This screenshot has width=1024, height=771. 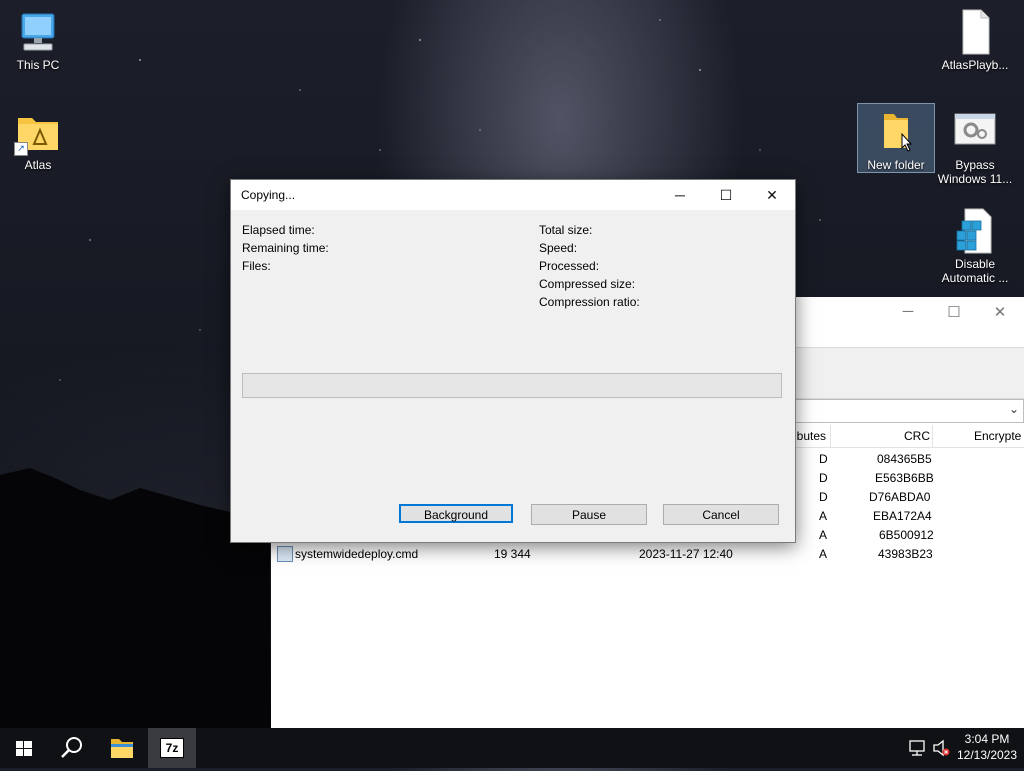 I want to click on desktop-icon-label: This PC, so click(x=38, y=65).